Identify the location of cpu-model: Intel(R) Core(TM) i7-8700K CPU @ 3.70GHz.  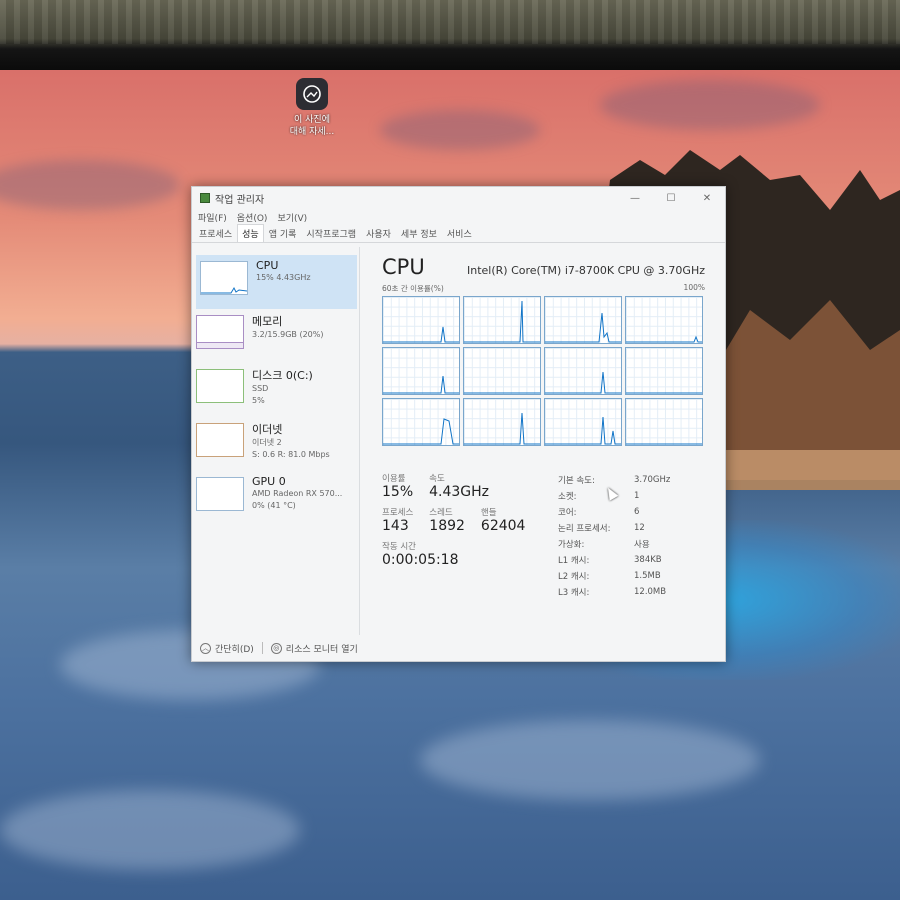
(586, 270).